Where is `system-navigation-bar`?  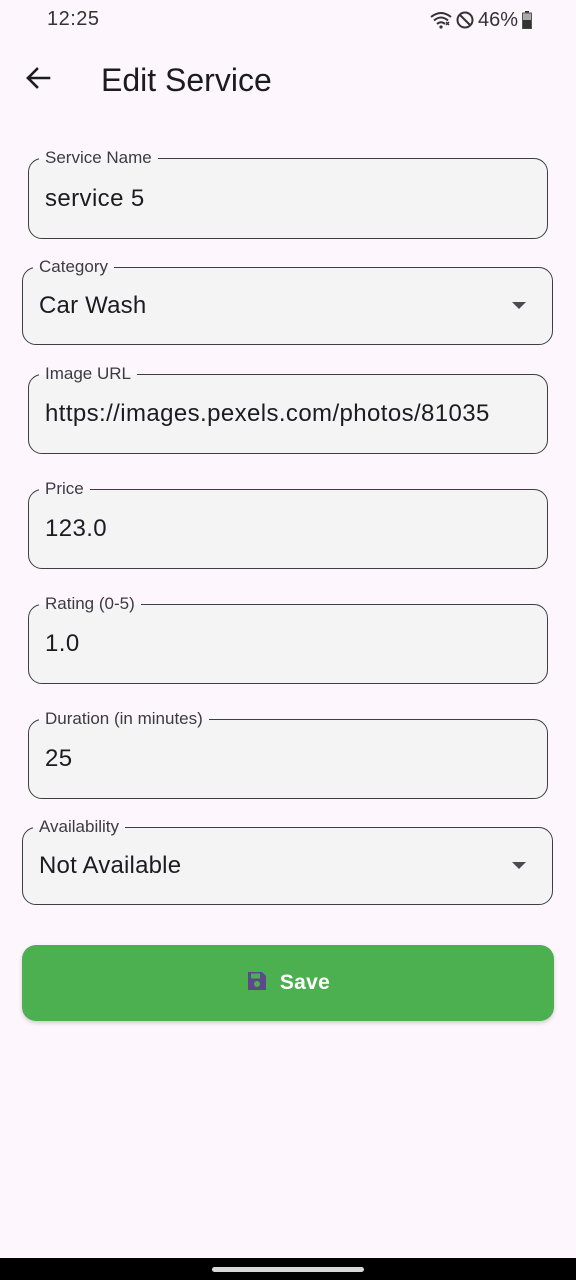 system-navigation-bar is located at coordinates (288, 1269).